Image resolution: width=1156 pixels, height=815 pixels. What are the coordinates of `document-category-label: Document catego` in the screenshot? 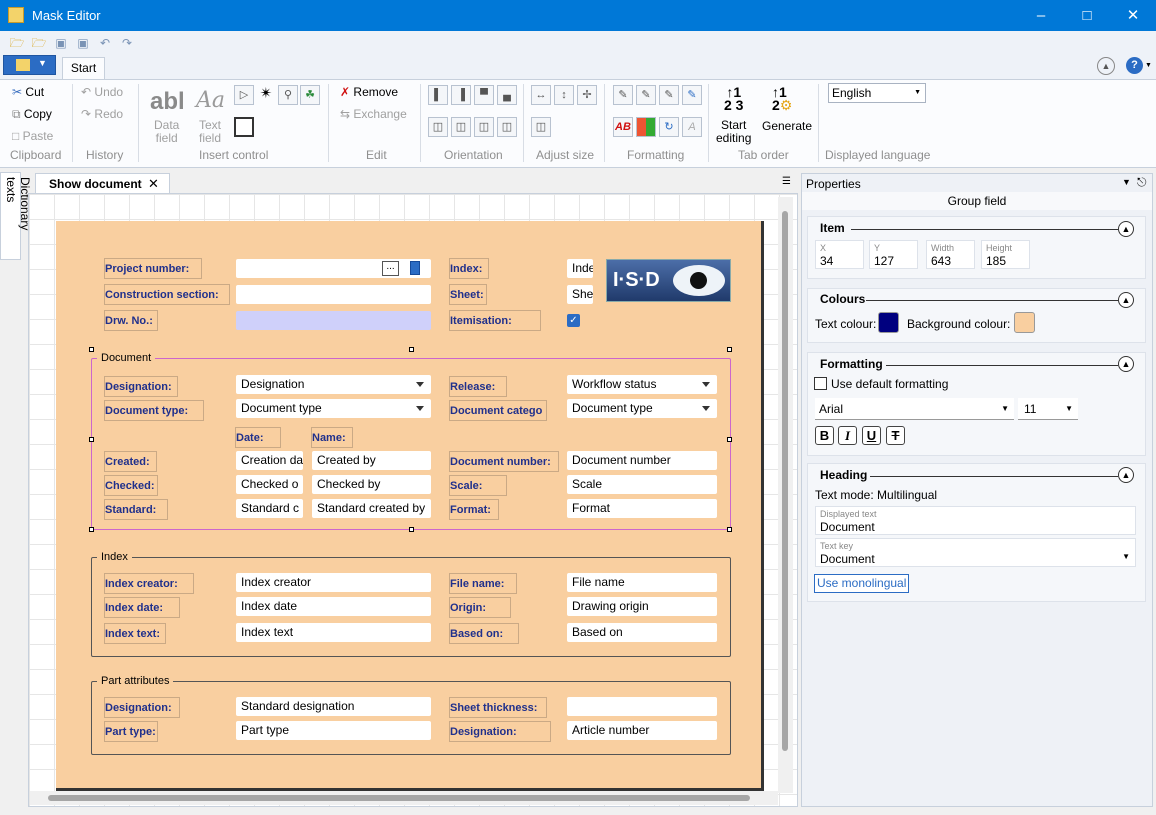 It's located at (498, 410).